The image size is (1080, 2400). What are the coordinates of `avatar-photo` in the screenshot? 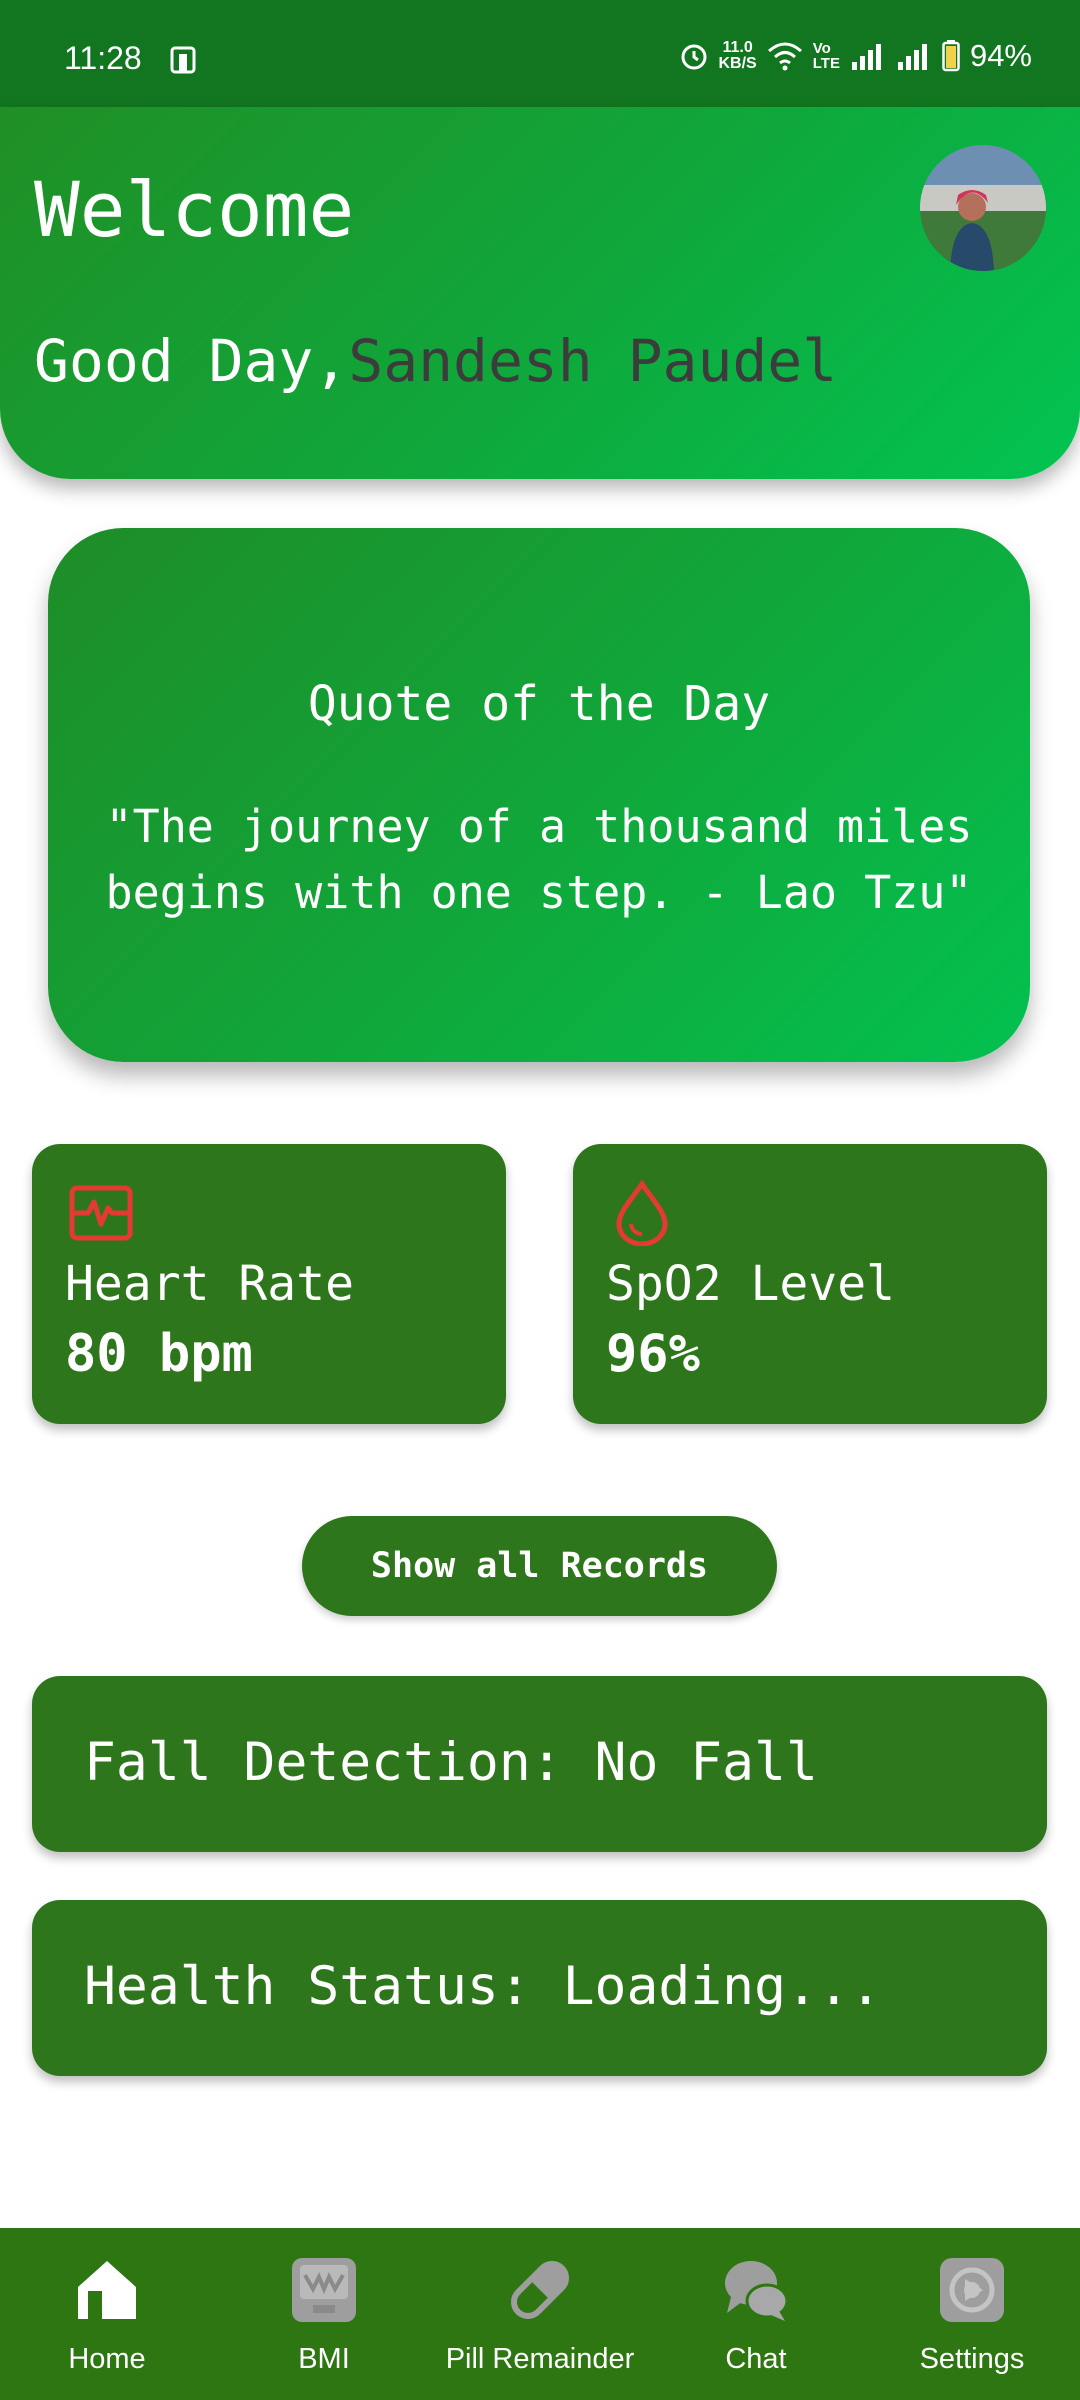 It's located at (983, 208).